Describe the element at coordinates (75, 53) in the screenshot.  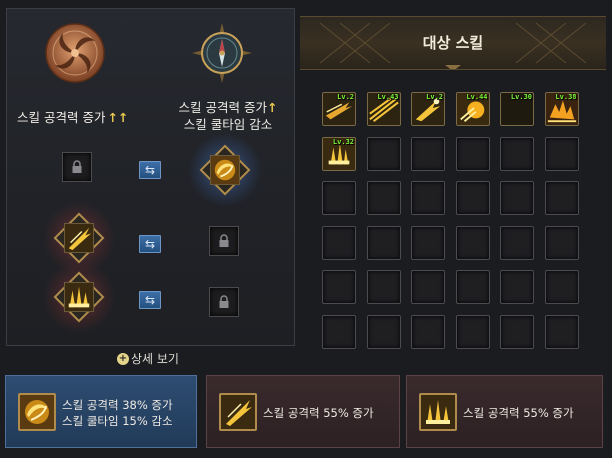
I see `swirl-emblem-icon` at that location.